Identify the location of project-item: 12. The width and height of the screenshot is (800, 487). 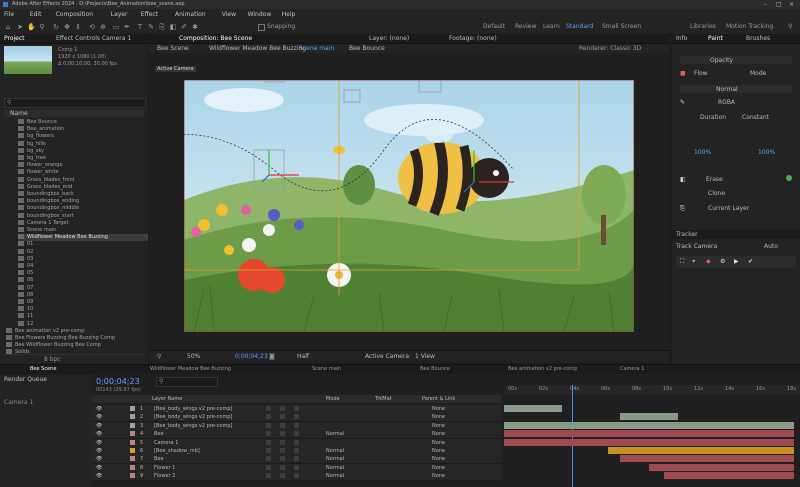
(83, 324).